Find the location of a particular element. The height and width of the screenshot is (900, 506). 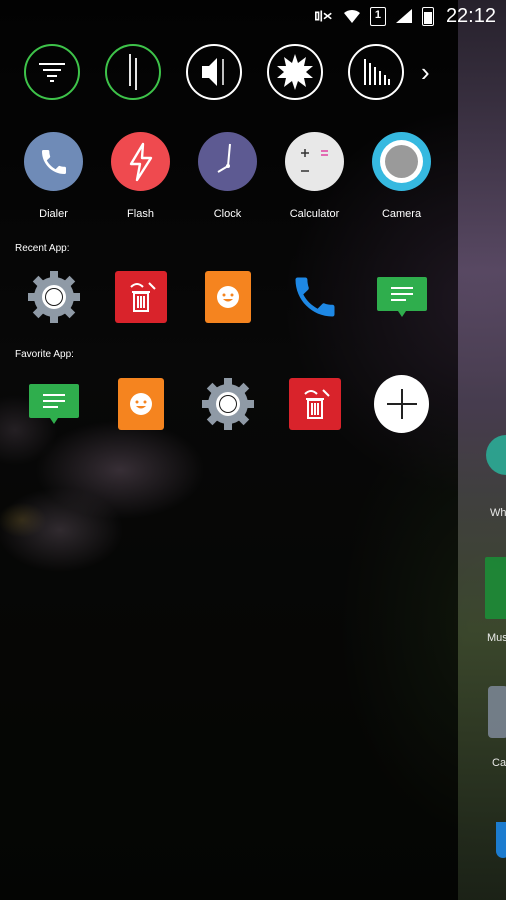

favorite-app-messages is located at coordinates (53, 403).